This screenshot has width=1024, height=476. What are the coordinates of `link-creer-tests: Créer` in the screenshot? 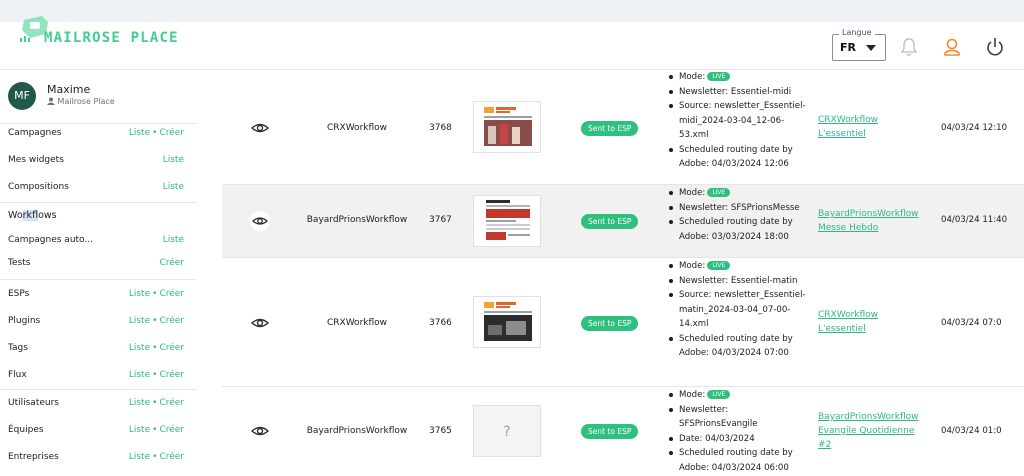 It's located at (171, 263).